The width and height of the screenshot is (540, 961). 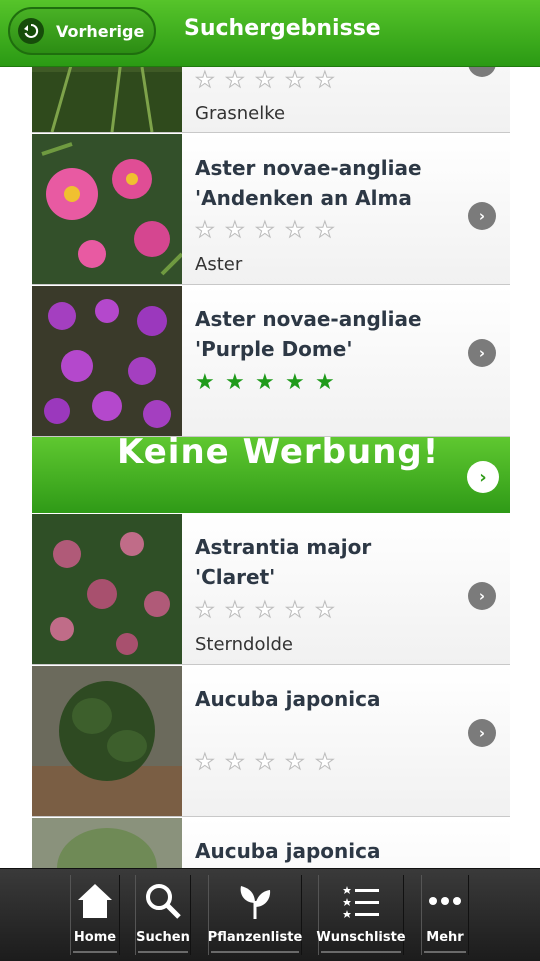 What do you see at coordinates (219, 264) in the screenshot?
I see `common-name: Aster` at bounding box center [219, 264].